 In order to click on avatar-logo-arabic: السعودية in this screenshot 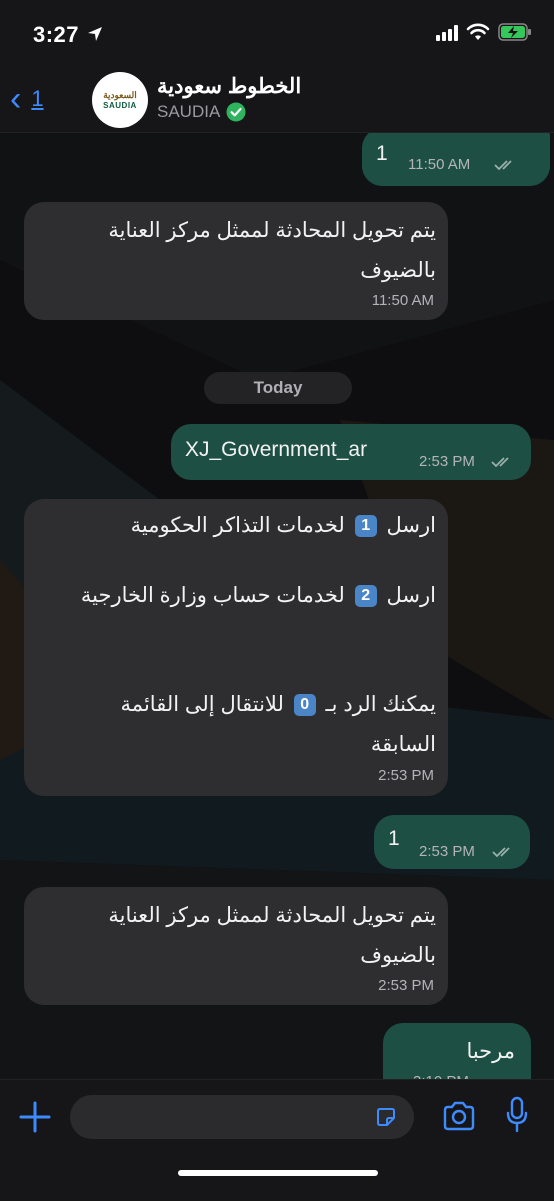, I will do `click(120, 95)`.